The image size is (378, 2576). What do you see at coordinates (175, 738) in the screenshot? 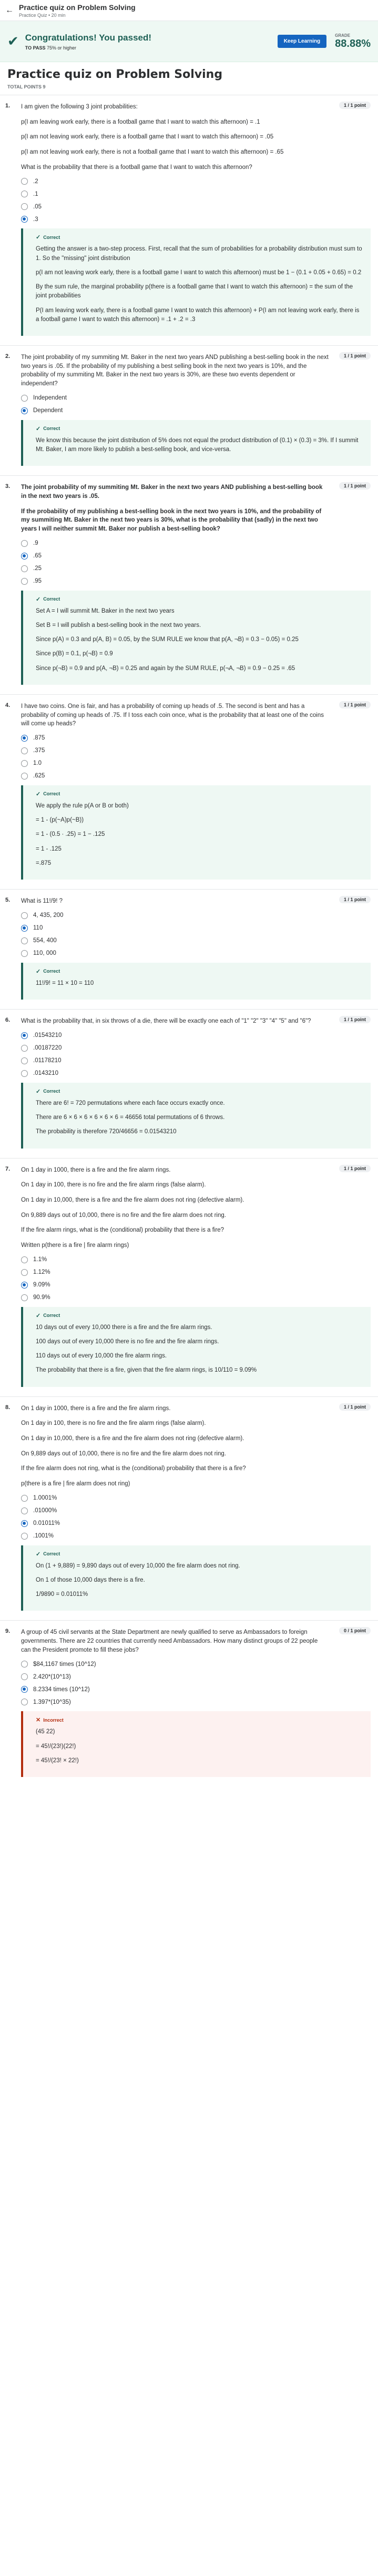
I see `answer-option: .875` at bounding box center [175, 738].